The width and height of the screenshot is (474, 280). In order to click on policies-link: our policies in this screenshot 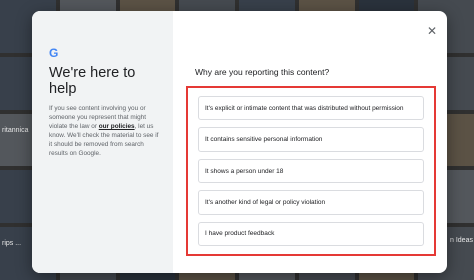, I will do `click(117, 126)`.